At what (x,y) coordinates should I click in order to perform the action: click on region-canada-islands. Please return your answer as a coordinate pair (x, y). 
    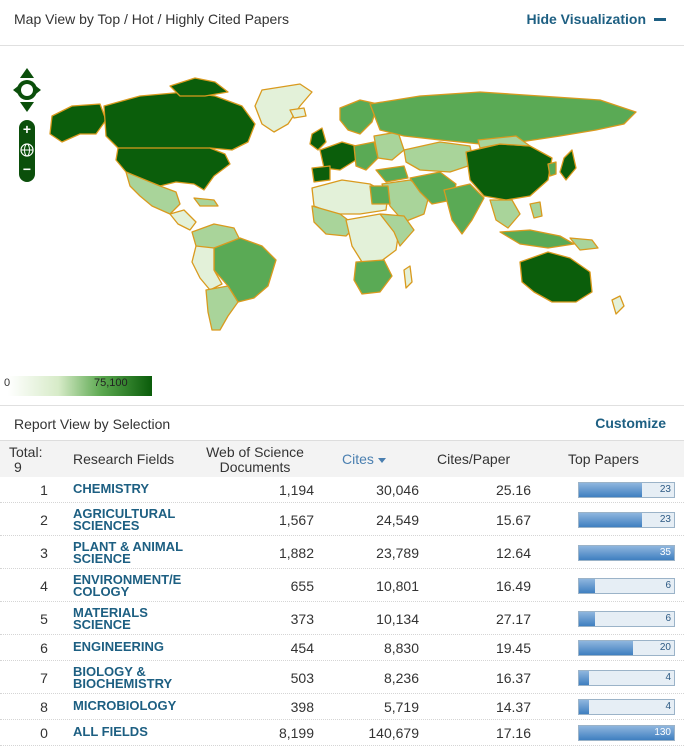
    Looking at the image, I should click on (199, 87).